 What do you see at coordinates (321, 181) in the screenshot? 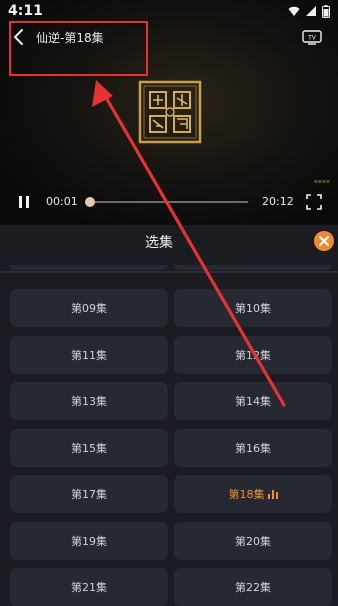
I see `video-watermark: ▪▪▪▪` at bounding box center [321, 181].